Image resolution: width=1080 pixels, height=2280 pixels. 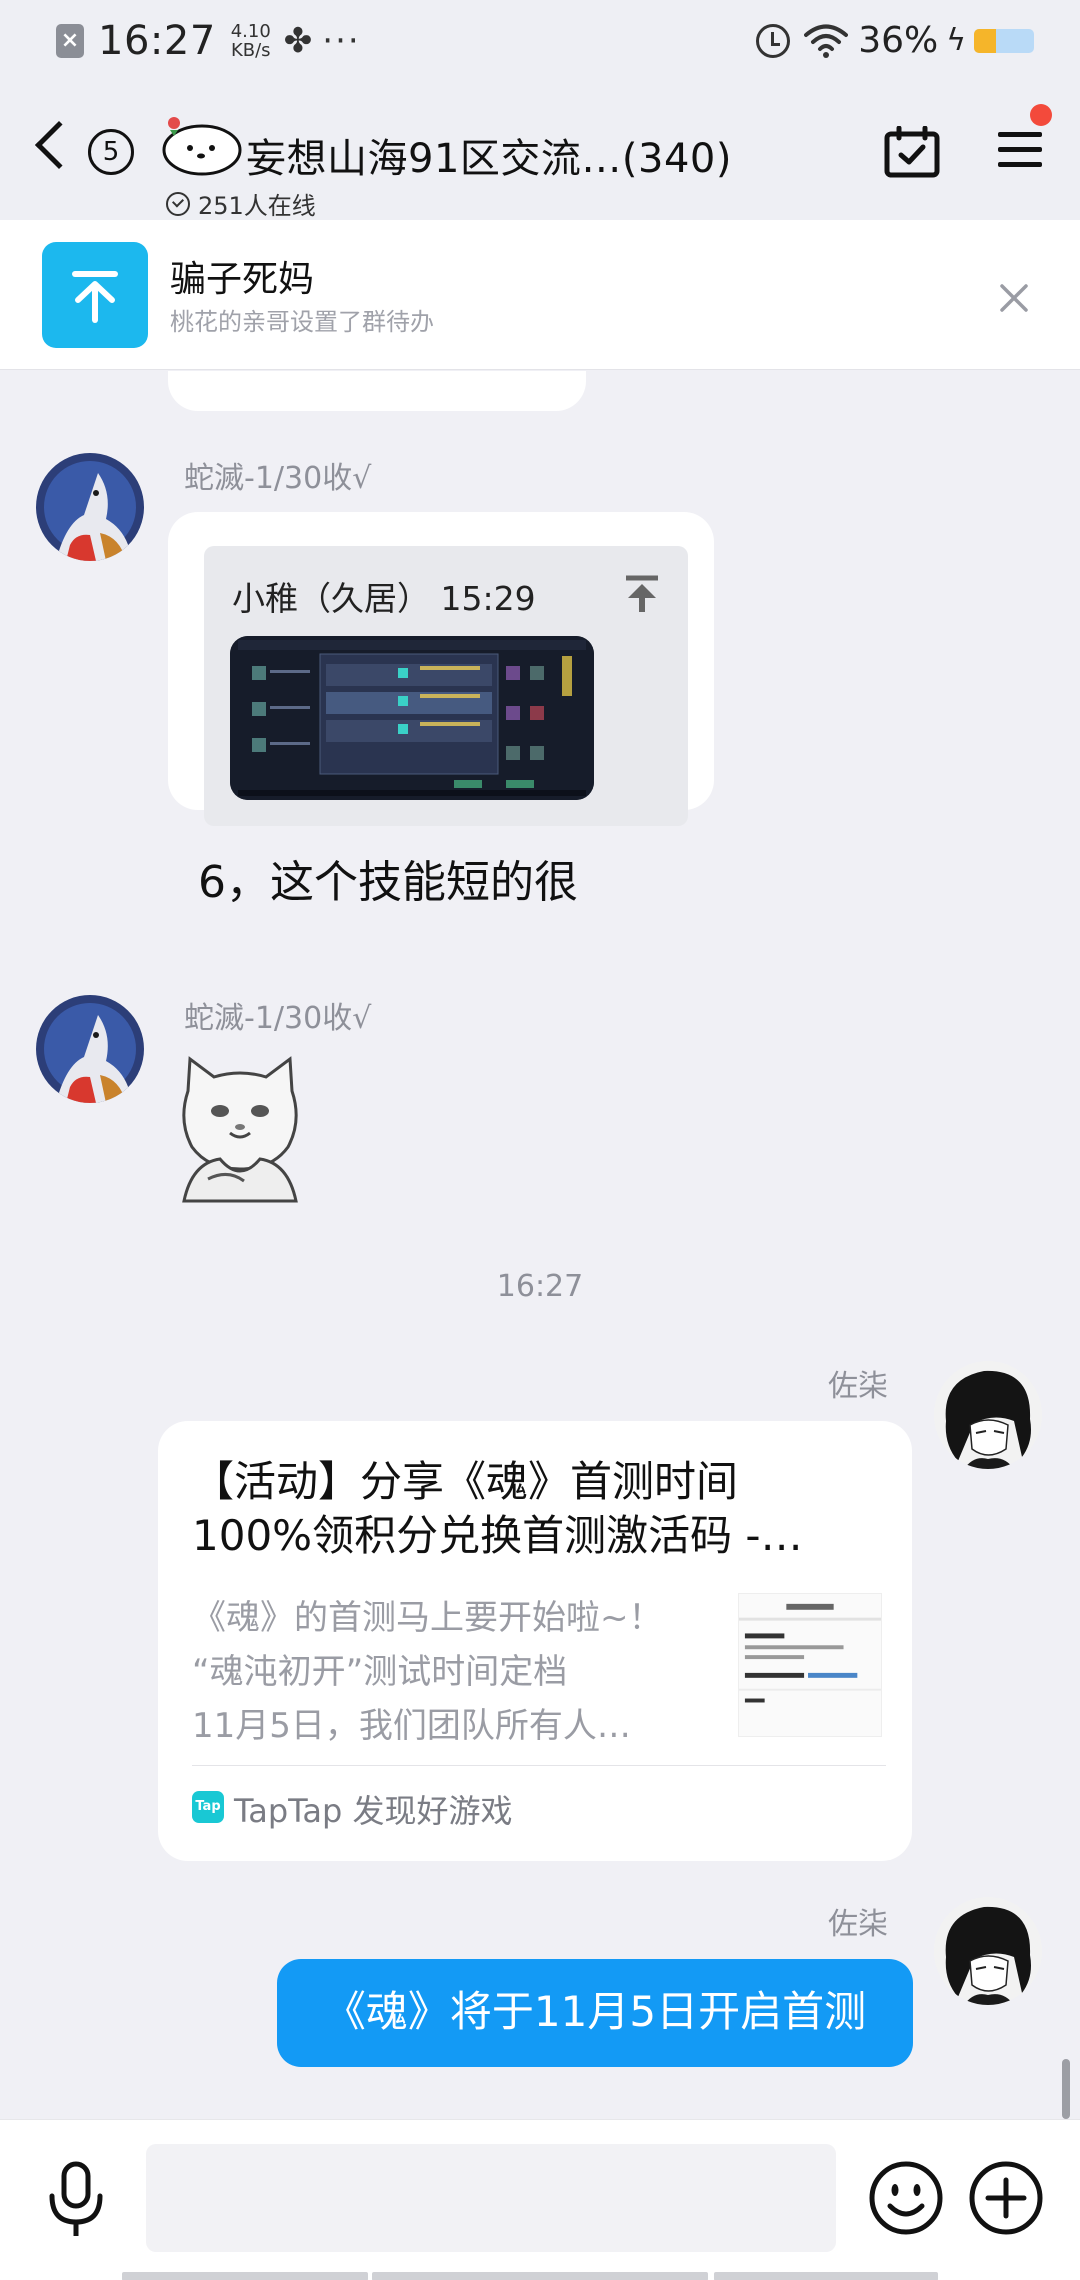 I want to click on status-bar: × 16:27 4.10 KB/s ✤ ··· 36% ϟ, so click(x=540, y=43).